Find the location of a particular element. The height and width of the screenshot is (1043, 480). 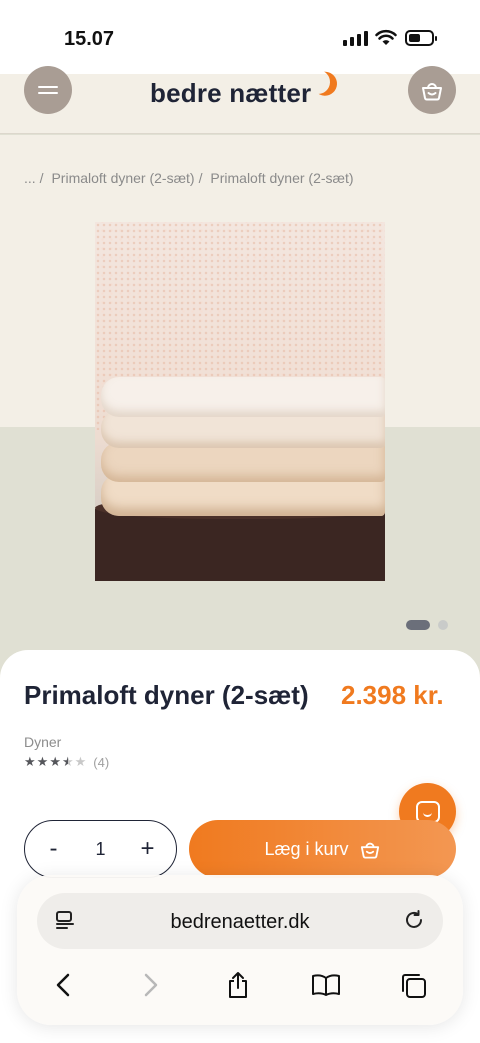

address-bar: bedrenaetter.dk is located at coordinates (240, 921).